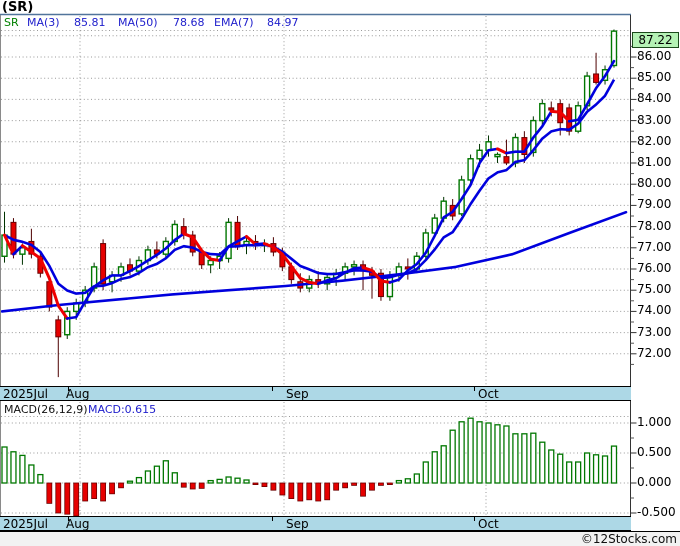 The width and height of the screenshot is (680, 546). I want to click on ema7-label: EMA(7), so click(234, 22).